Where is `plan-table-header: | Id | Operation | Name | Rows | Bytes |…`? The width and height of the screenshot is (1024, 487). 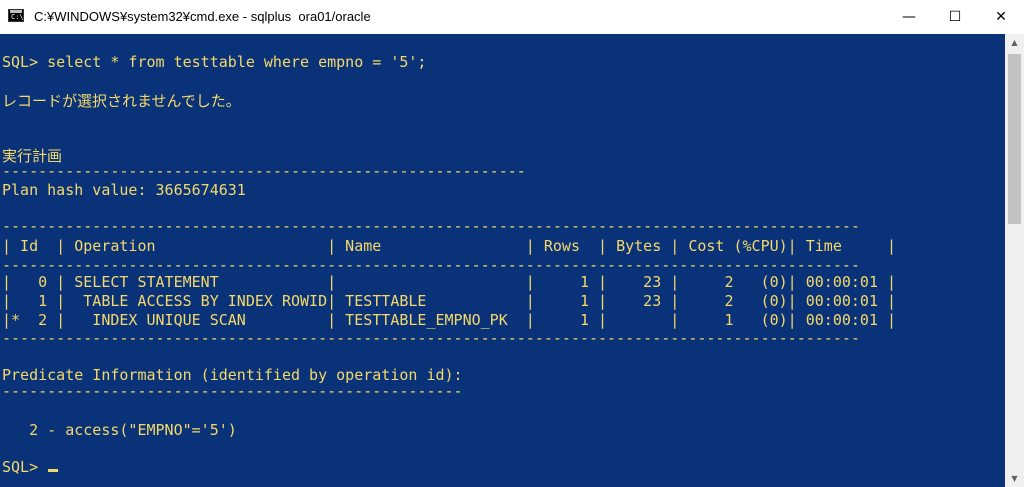 plan-table-header: | Id | Operation | Name | Rows | Bytes |… is located at coordinates (449, 246).